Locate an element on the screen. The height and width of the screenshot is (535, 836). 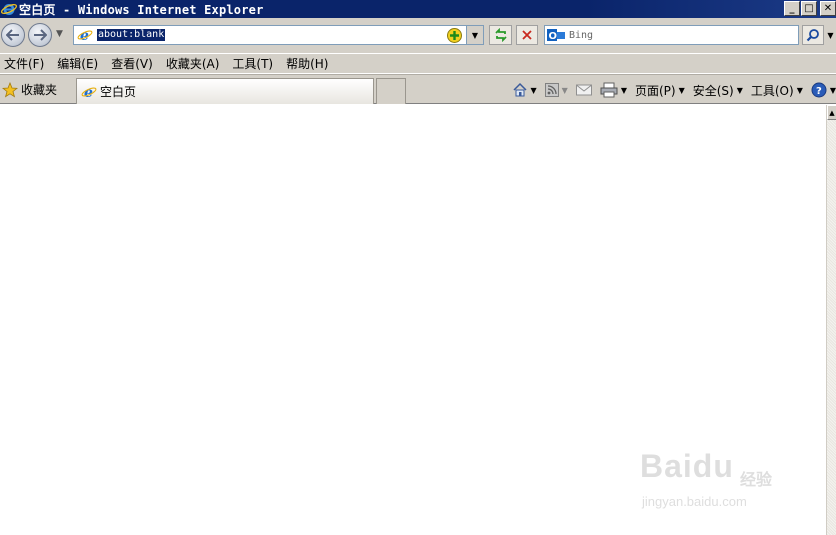
watermark-brand: Baidu is located at coordinates (687, 466).